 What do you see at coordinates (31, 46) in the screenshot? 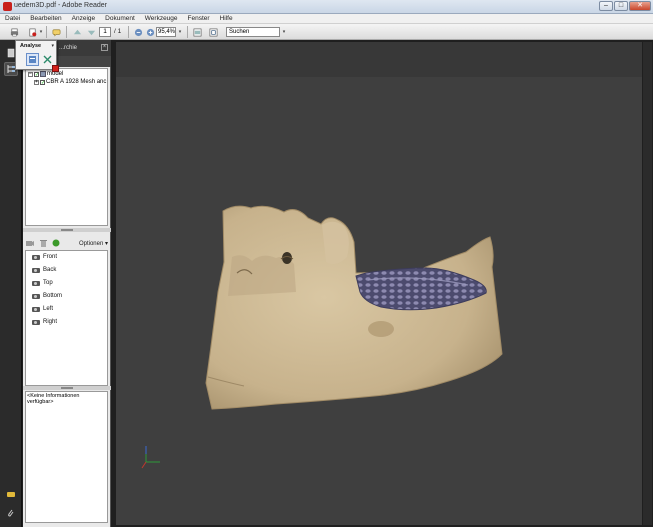
I see `flyout-title: Analyse` at bounding box center [31, 46].